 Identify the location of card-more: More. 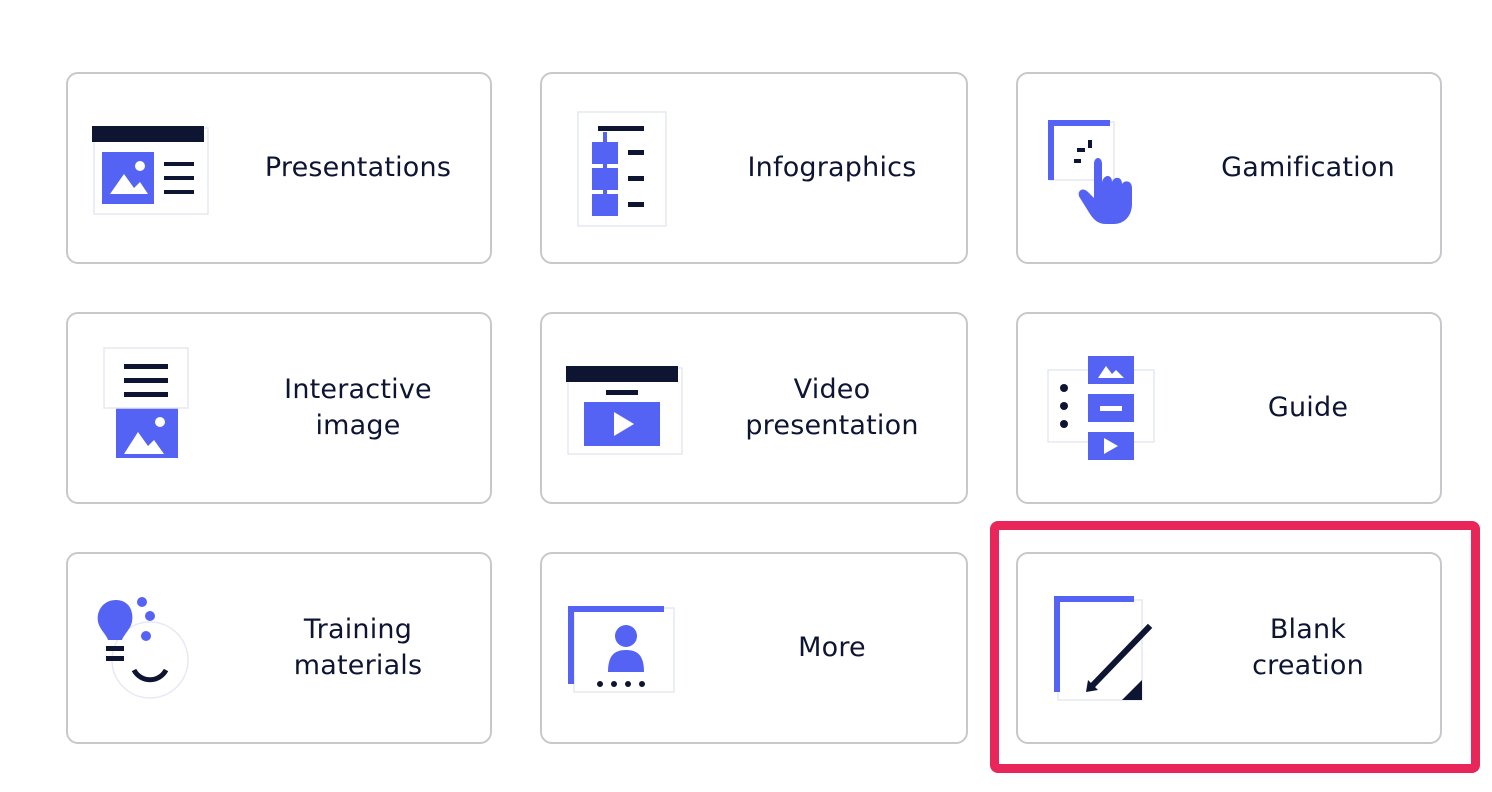
(754, 648).